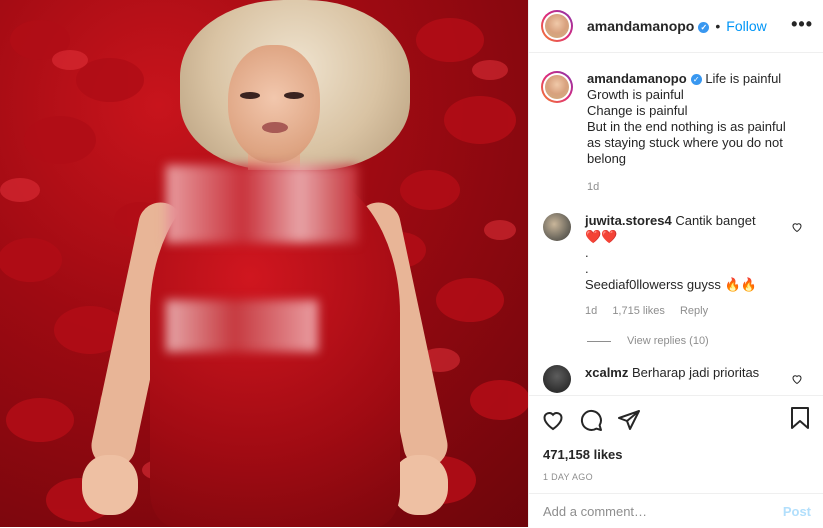  I want to click on caption-line: as staying stuck where you do not, so click(685, 142).